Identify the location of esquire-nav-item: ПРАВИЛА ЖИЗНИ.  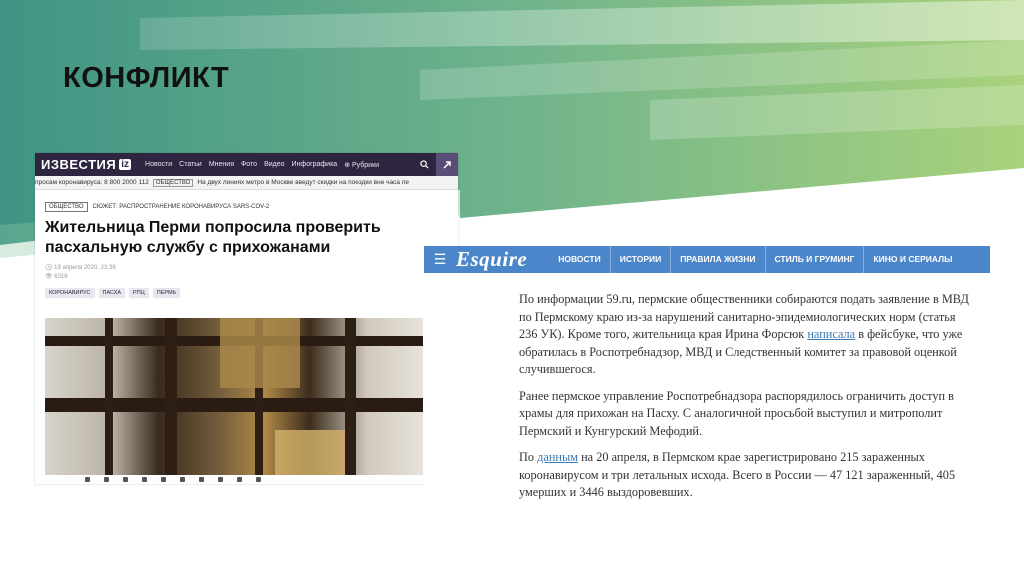
(717, 259).